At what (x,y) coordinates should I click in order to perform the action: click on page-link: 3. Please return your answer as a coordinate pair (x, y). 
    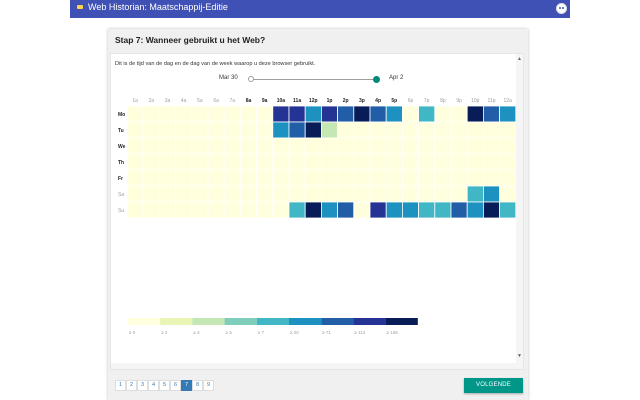
    Looking at the image, I should click on (142, 385).